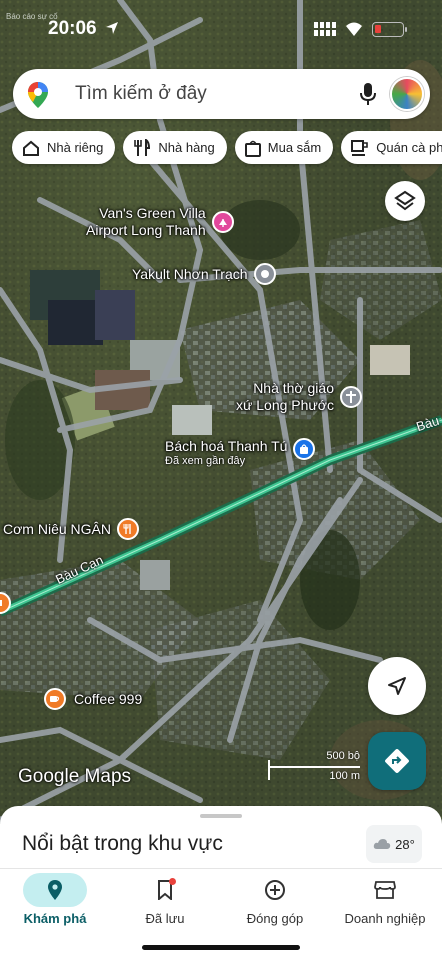  What do you see at coordinates (409, 147) in the screenshot?
I see `chip-label: Quán cà phê` at bounding box center [409, 147].